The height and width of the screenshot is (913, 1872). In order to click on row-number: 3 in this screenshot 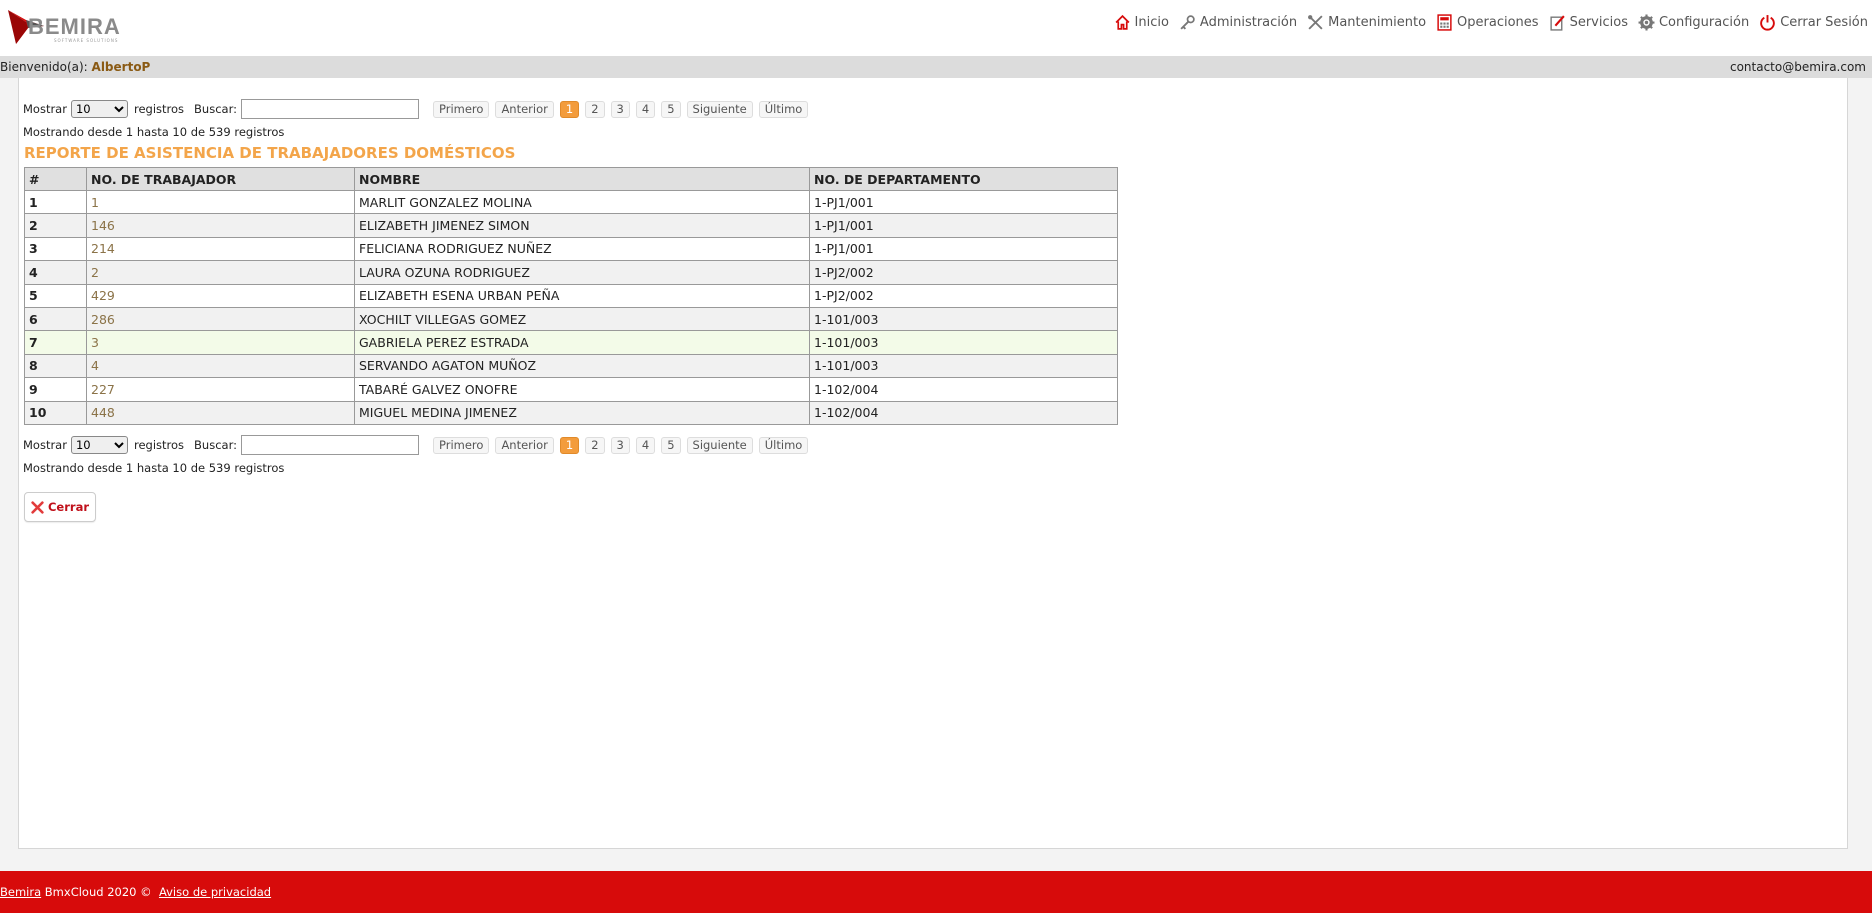, I will do `click(55, 249)`.